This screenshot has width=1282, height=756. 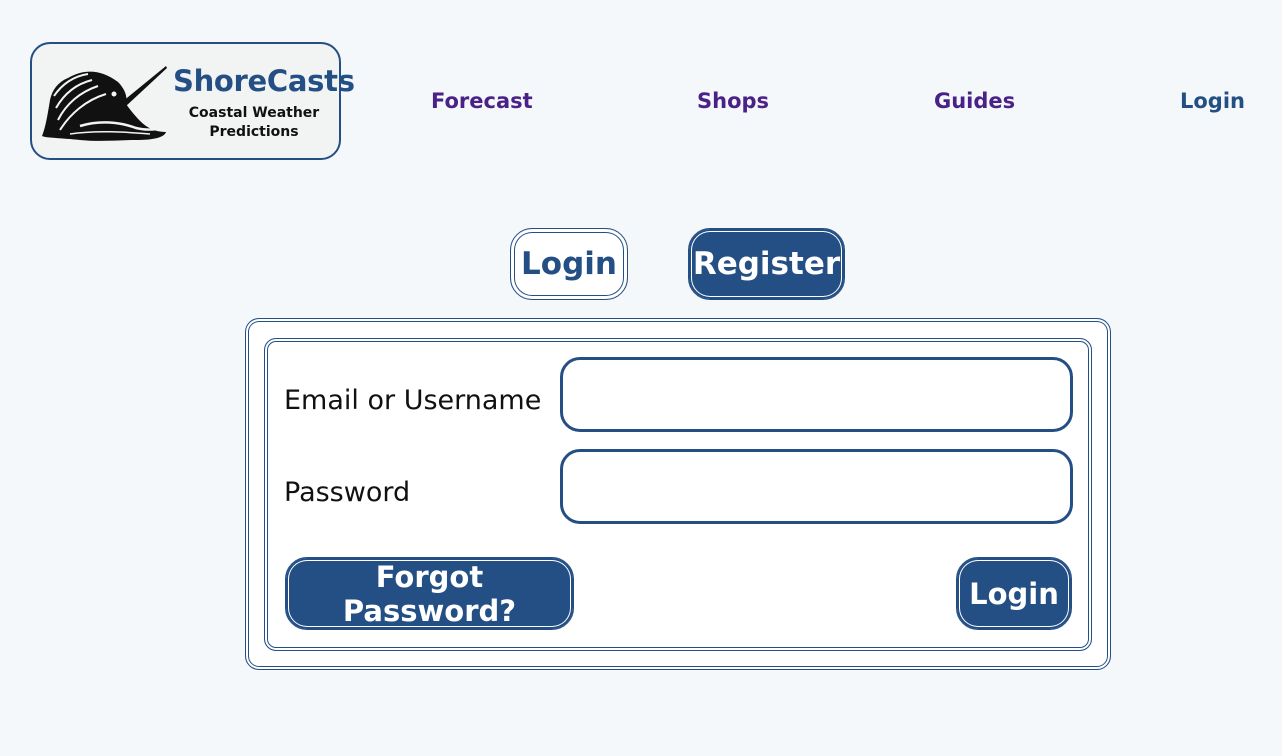 I want to click on login-submit-button: Login, so click(x=1014, y=593).